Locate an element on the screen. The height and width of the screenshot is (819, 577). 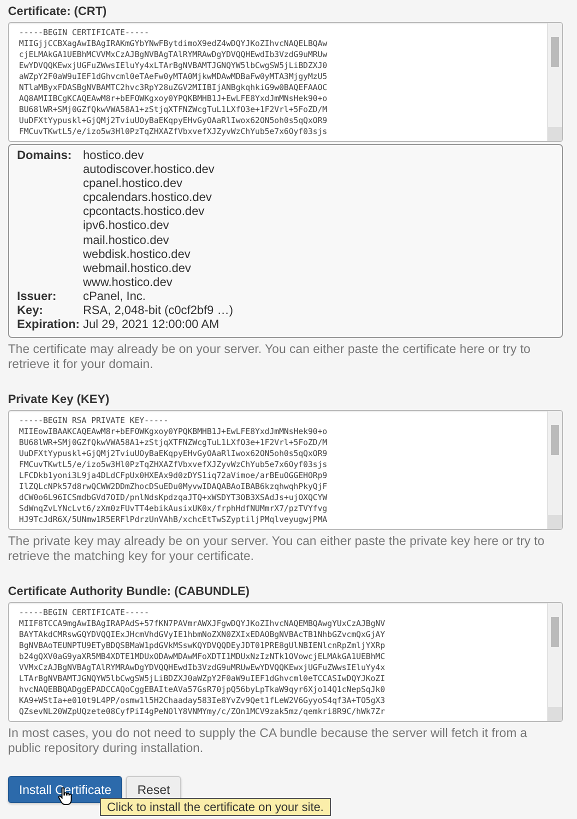
certificate-field: -----BEGIN CERTIFICATE----- MIIGjjCCBXagAwIBAgIRAKmGYbYNwFBytdimoX9edZ4wDQYJKoZIhvcNAQELBQAw cjELMAkGA1UEBhMCVVMxCzAJBgNVBAgTAlRYMRAwDgYDVQQHEwdIb3VzdG9uMRUw EwYDVQQKEwxjUGFuZWwsIEluYy4xLTArBgNVBAMTJGNQYW5lbCwgSW5jLiBDZXJ0 aWZpY2F0aW9uIEF1dGhvcml0eTAeFw0yMTA0MjkwMDAwMDBaFw0yMTA3MjgyMzU5 NTlaMByxFDASBgNVBAMTC2hvc3RpY28uZGV2MIIBIjANBgkqhkiG9w0BAQEFAAOC AQ8AMIIBCgKCAQEAwM8r+bEFOWKgxoy0YPQKBMHB1J+EwLFE8YxdJmMNsHek90+o BU68lWR+SMj0GZfQkwVWA58A1+zStjqXTFNZWcgTuL1LXfO3e+1F2Vrl+5FoZD/M UuDFXtYypuskl+GjQMj2TviuUOyBaEKqpyEHvGyOAaRlIwox62ON5oh0s5qQxOR9 FMCuvTKwtL5/e/izo5w3Hl0PzTqZHXAZfVbxvefXJZyvWzChYub5e7x6Oyf03sjs is located at coordinates (285, 82).